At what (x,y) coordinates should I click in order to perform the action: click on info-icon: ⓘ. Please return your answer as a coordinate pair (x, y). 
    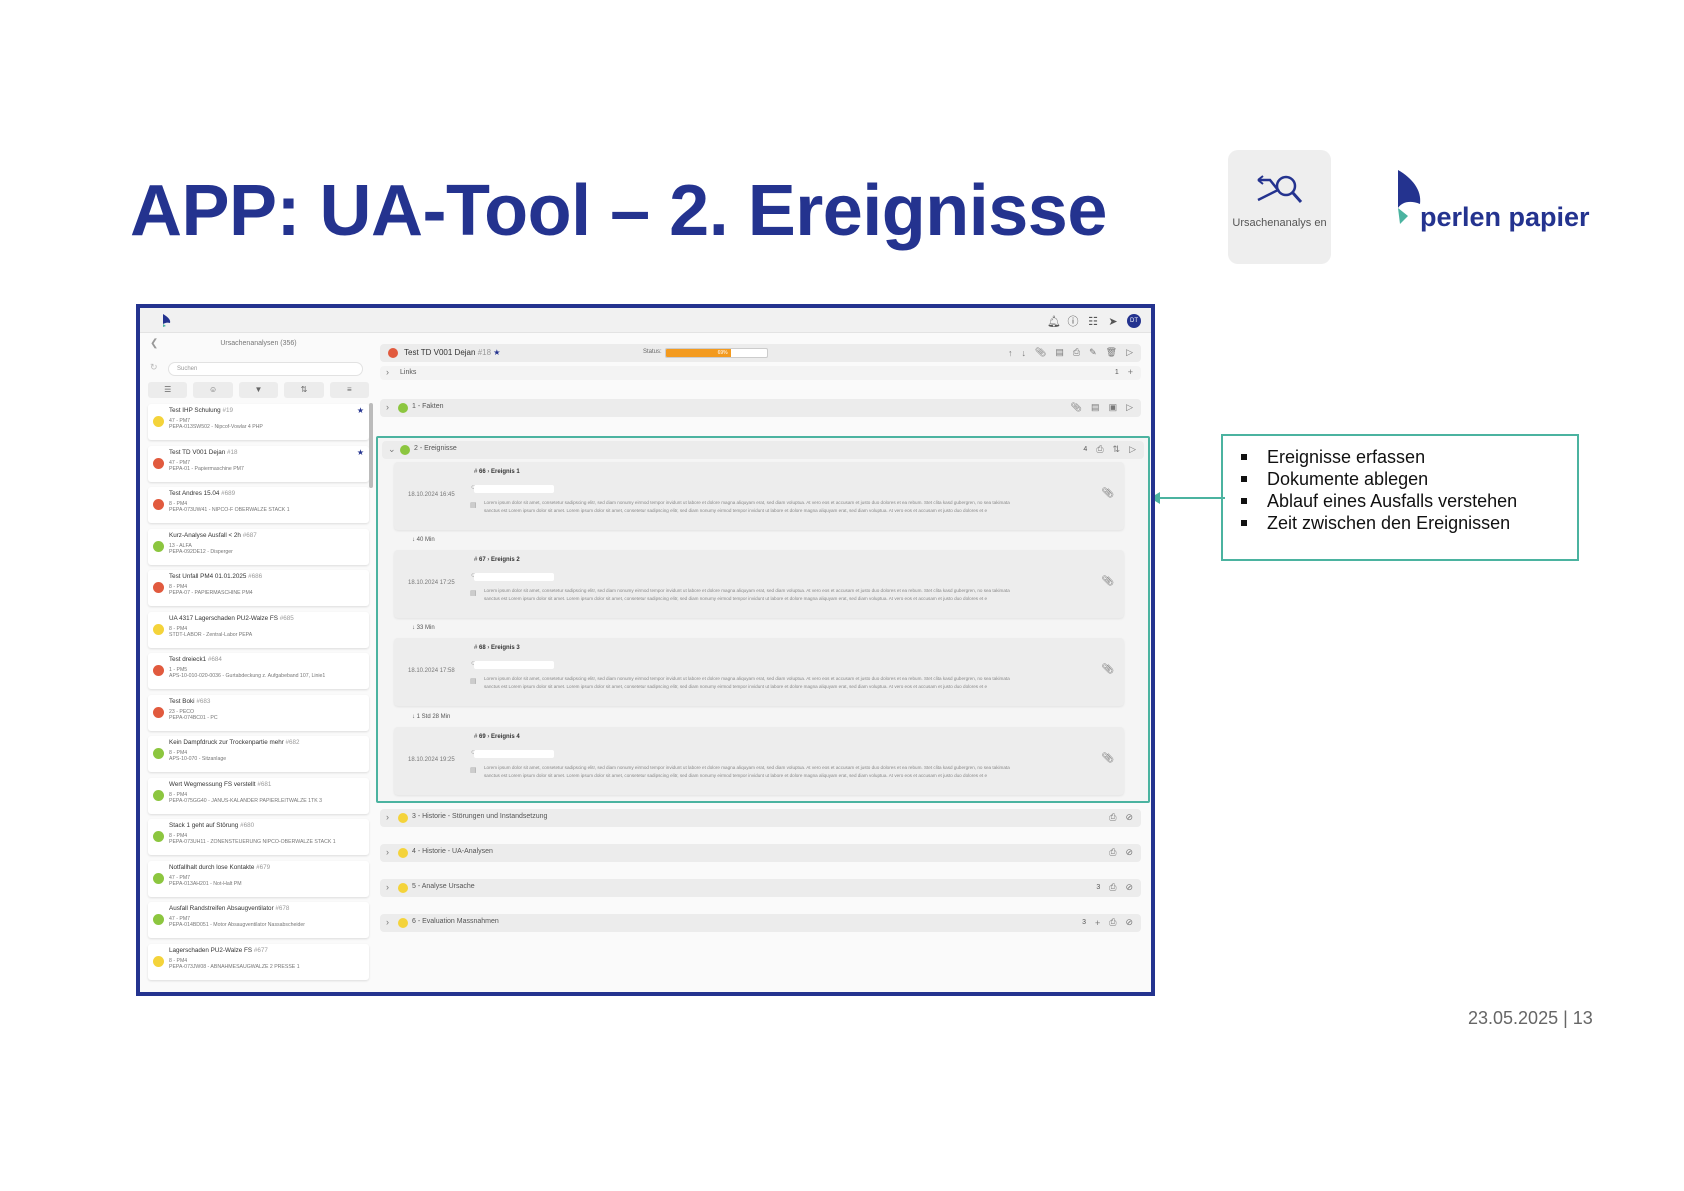
    Looking at the image, I should click on (1073, 321).